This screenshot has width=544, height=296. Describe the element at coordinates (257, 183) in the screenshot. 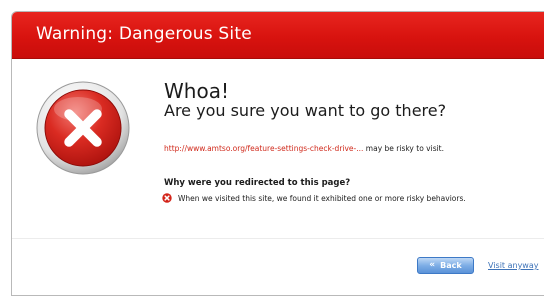

I see `redirect-question: Why were you redirected to this page?` at that location.